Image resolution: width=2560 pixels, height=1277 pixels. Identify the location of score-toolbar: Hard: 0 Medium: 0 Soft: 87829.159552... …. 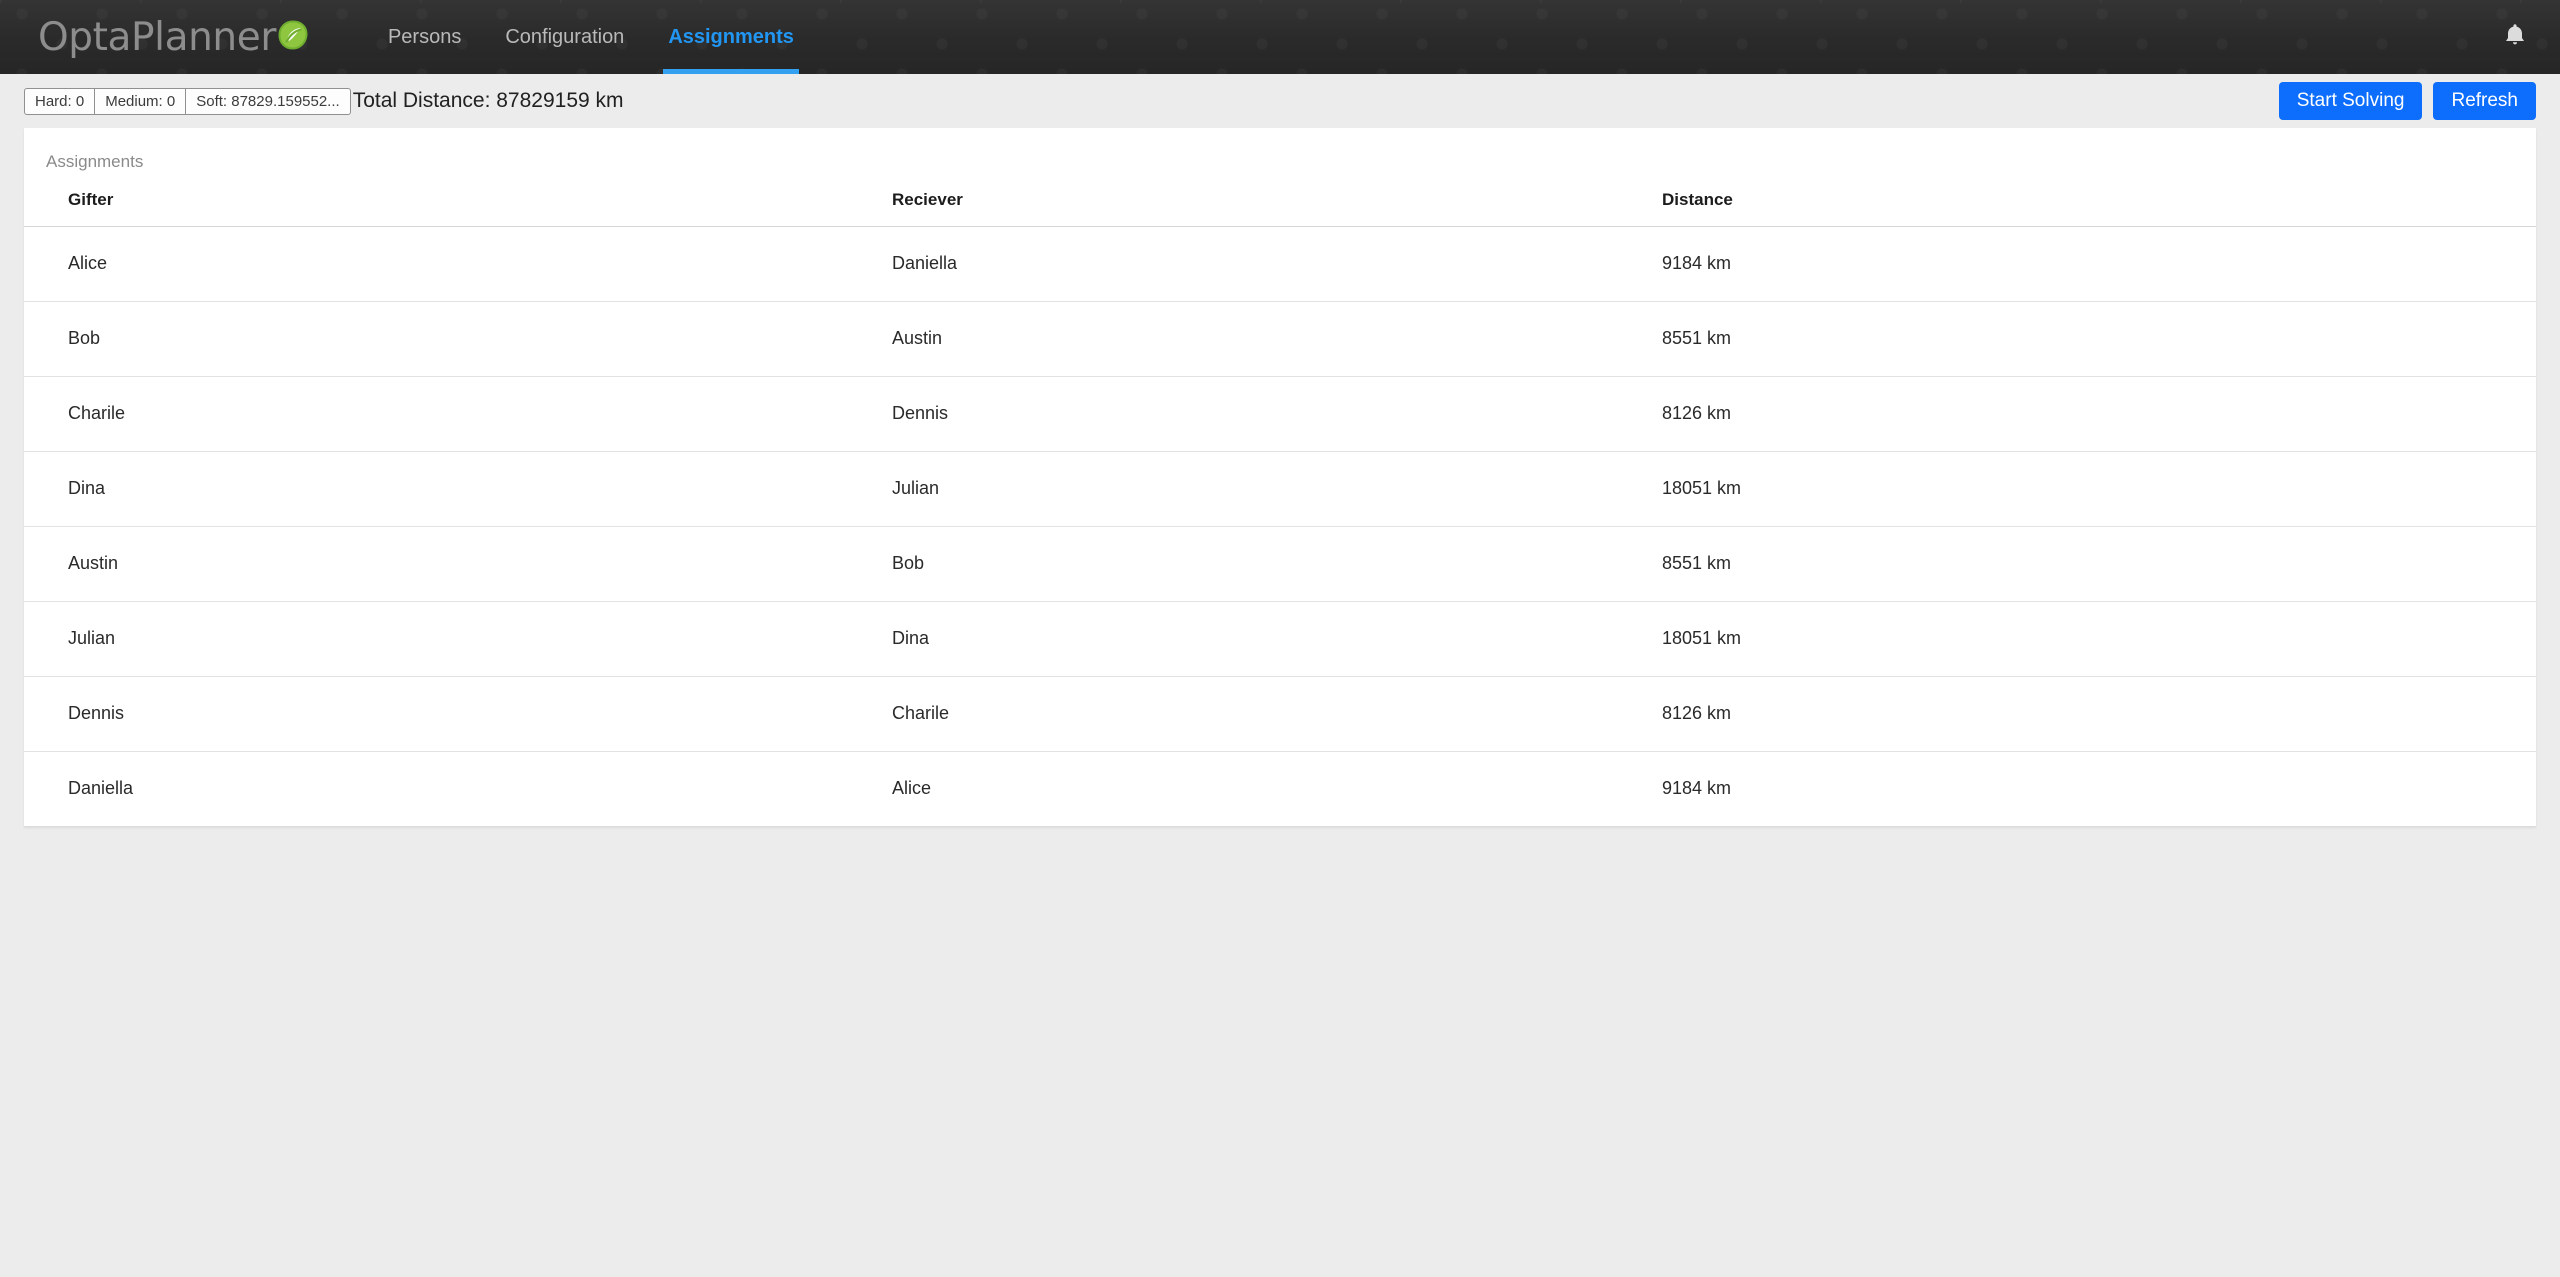
(1280, 101).